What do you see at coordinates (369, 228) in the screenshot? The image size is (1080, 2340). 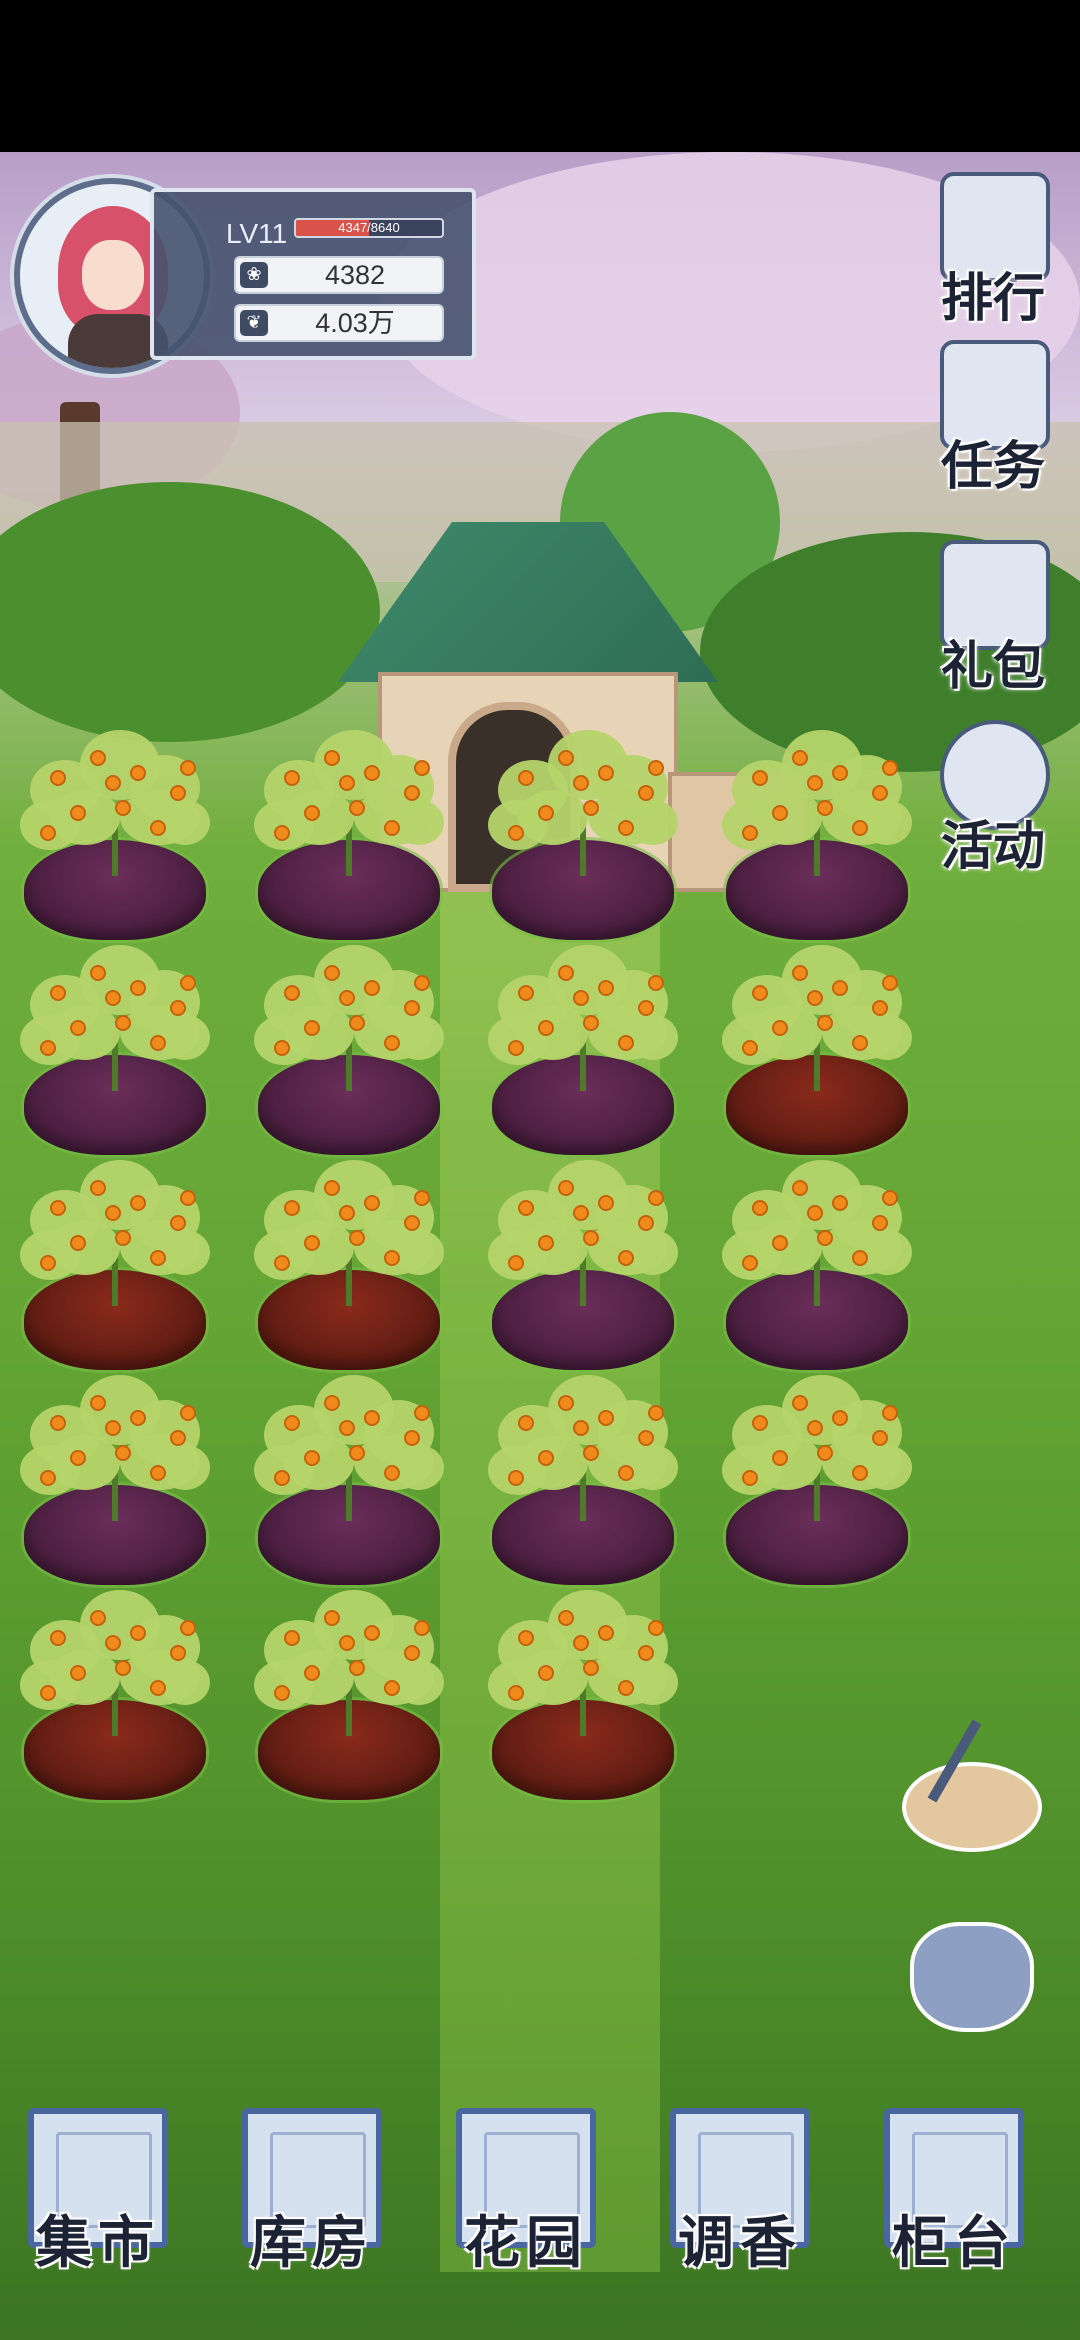 I see `xp-bar: 4347/8640` at bounding box center [369, 228].